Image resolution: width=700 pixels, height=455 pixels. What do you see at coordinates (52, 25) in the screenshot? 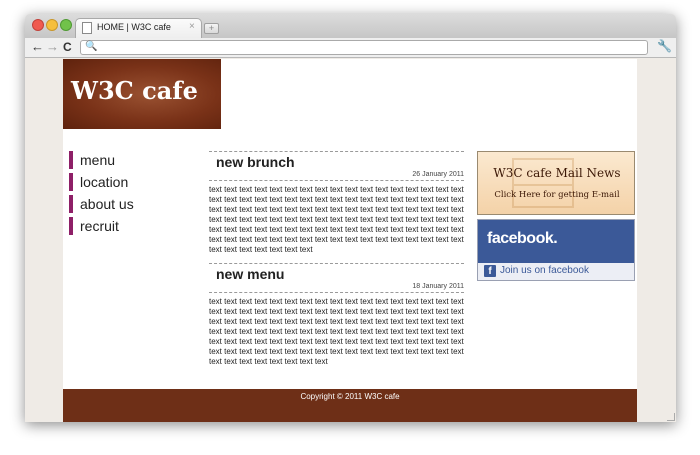
I see `minimize-window-button` at bounding box center [52, 25].